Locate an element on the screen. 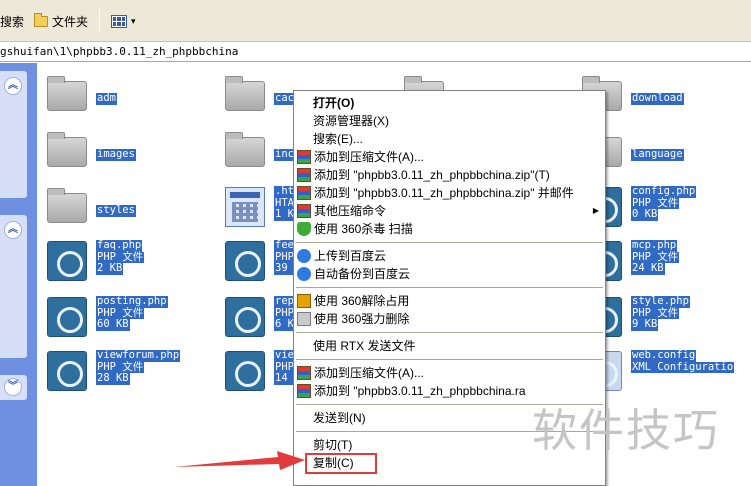 This screenshot has width=751, height=486. menu-label: 打开(O) is located at coordinates (334, 103).